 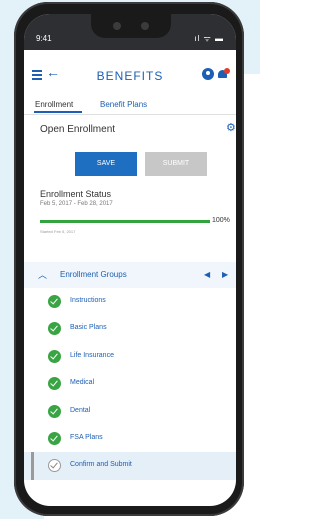 What do you see at coordinates (130, 356) in the screenshot?
I see `group-item: Life Insurance` at bounding box center [130, 356].